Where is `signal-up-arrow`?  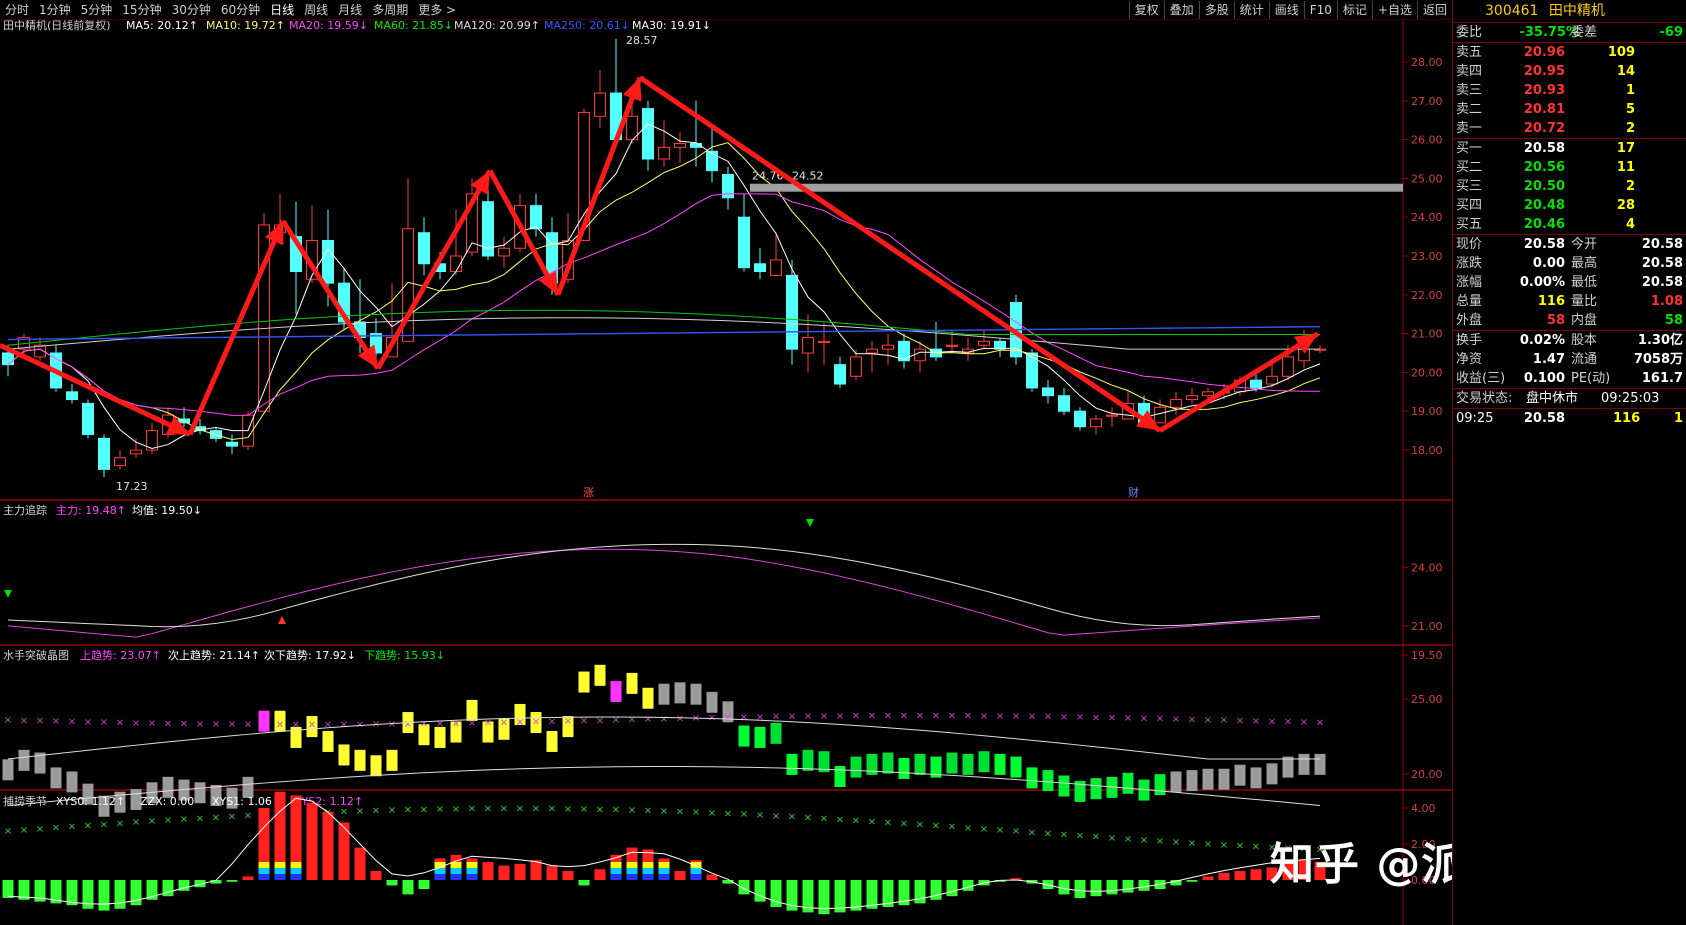
signal-up-arrow is located at coordinates (282, 620).